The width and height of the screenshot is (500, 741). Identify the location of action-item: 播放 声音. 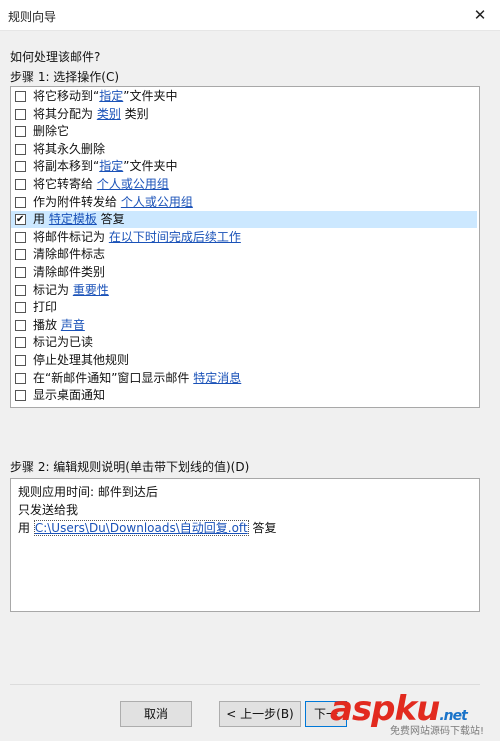
(244, 325).